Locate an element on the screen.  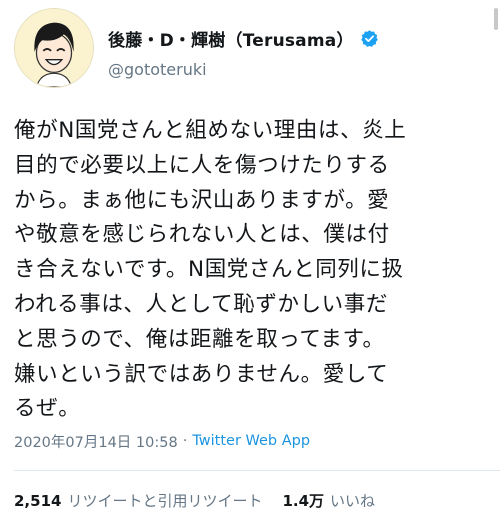
retweets-count: 2,514 is located at coordinates (38, 500).